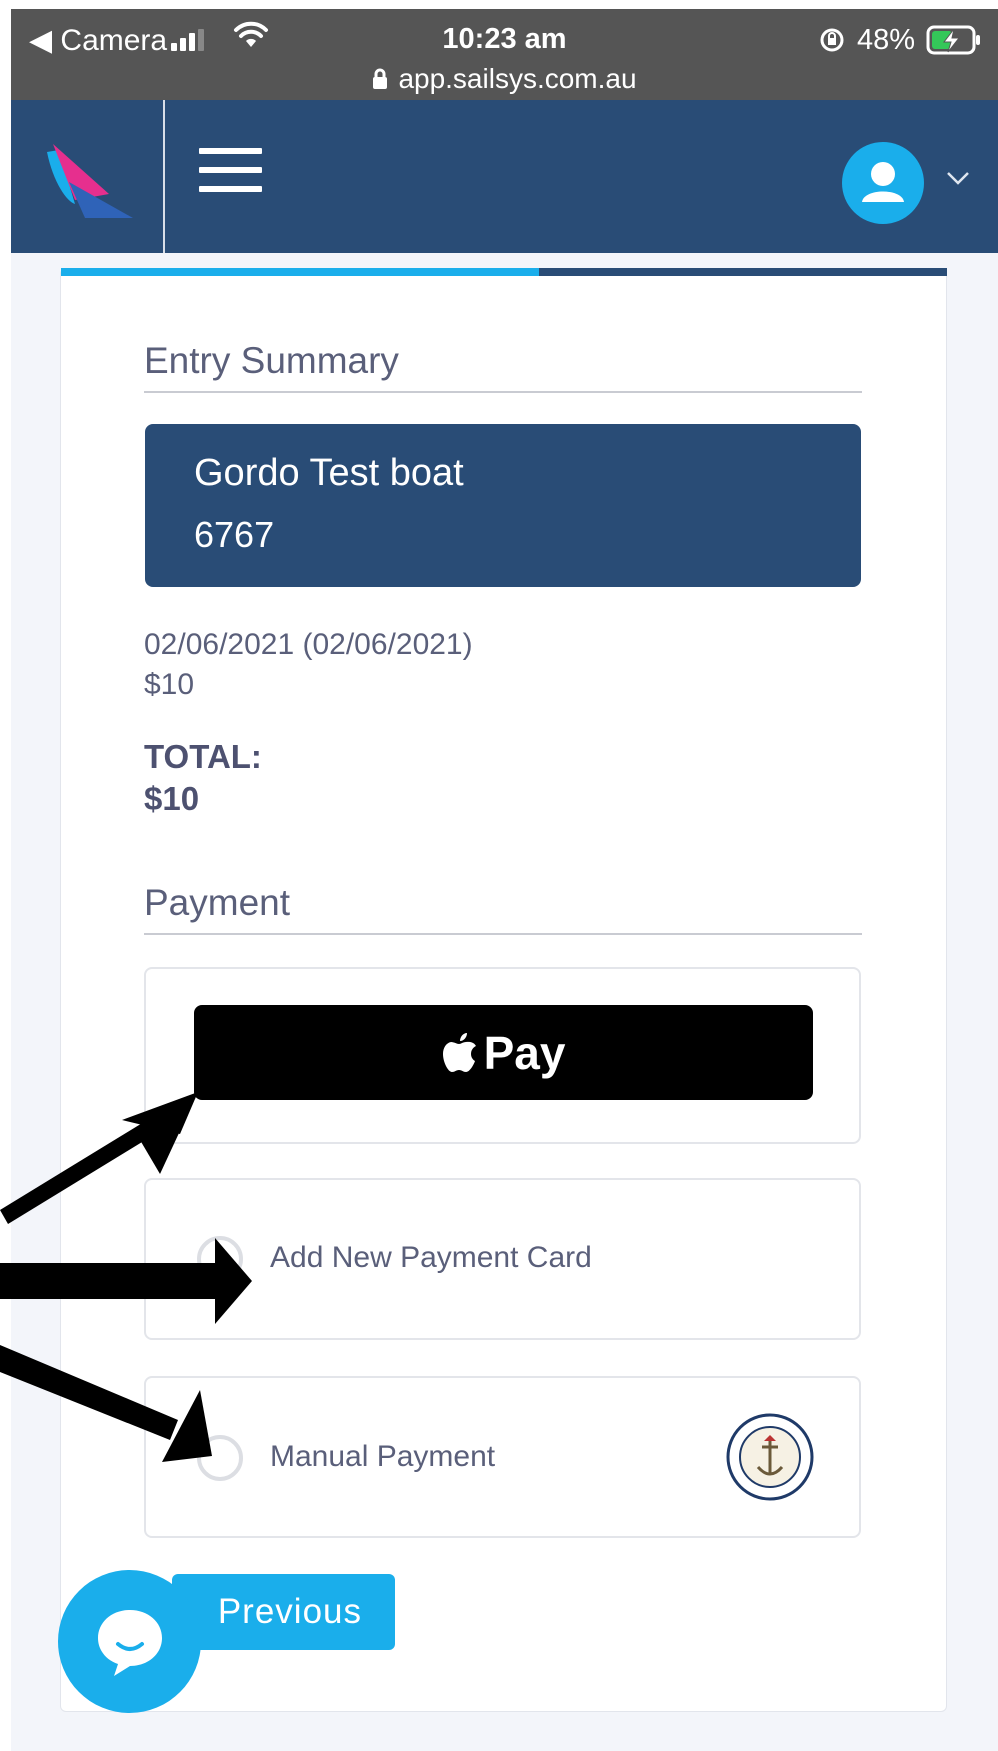 This screenshot has height=1751, width=998. I want to click on entry-date: 02/06/2021 (02/06/2021), so click(308, 644).